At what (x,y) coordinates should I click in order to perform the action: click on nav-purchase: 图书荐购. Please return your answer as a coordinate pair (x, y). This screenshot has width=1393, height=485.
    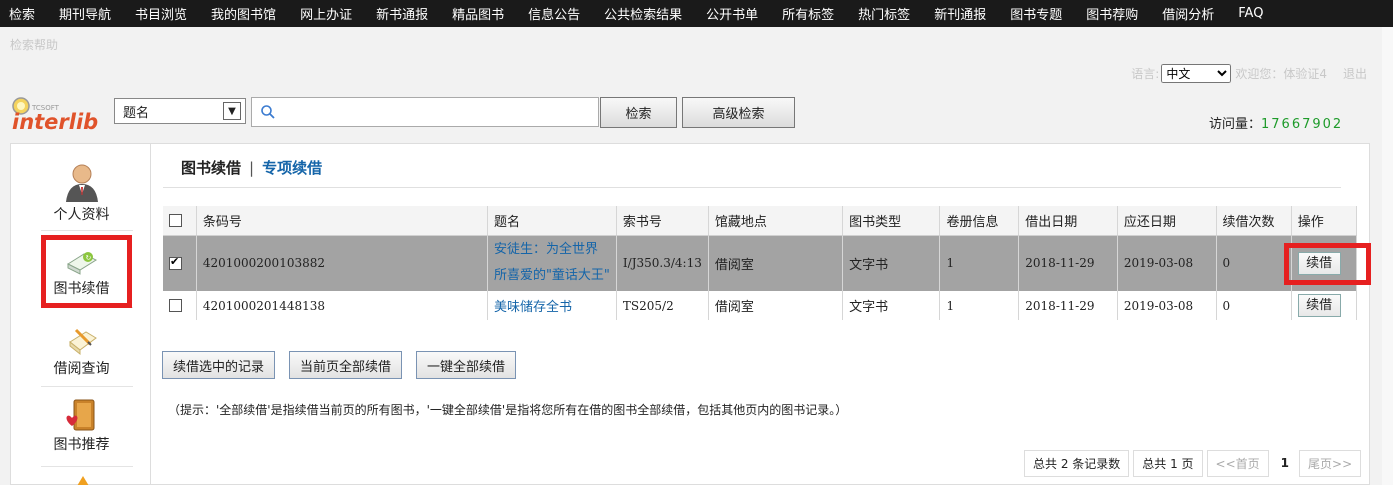
    Looking at the image, I should click on (1112, 13).